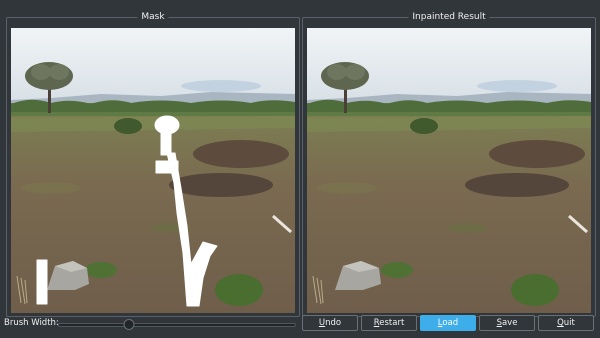  What do you see at coordinates (449, 17) in the screenshot?
I see `result-panel-title: Inpainted Result` at bounding box center [449, 17].